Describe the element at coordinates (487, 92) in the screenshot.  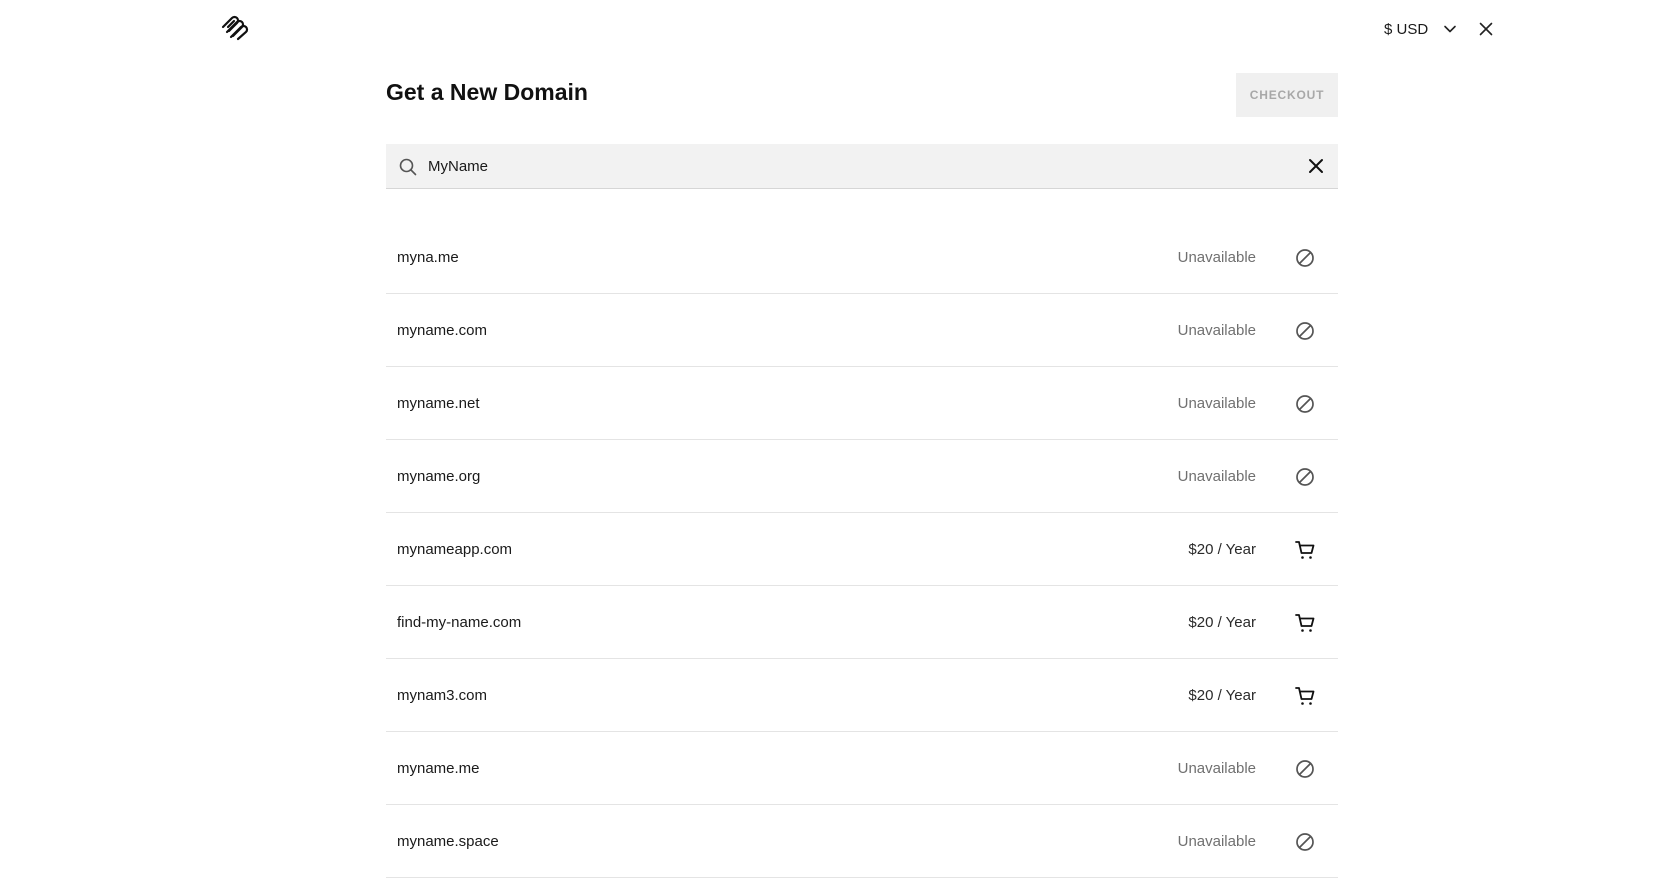
I see `page-title: Get a New Domain` at that location.